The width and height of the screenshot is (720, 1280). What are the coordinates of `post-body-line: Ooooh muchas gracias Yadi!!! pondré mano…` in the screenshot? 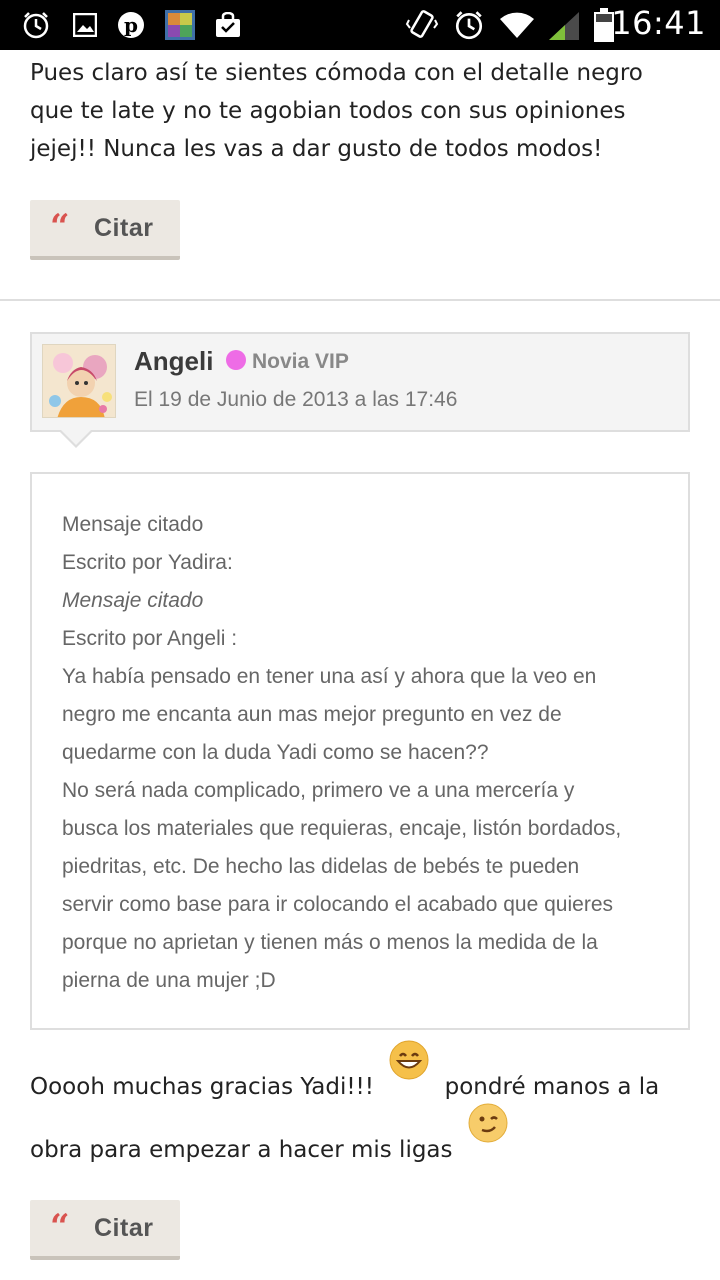 It's located at (360, 1079).